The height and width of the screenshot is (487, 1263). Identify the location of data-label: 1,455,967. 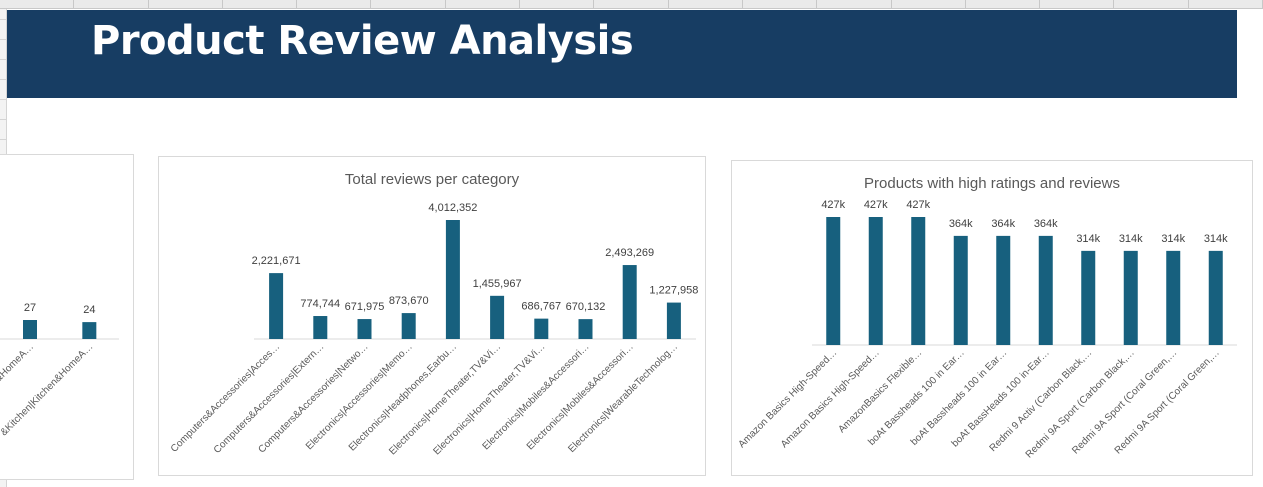
(497, 284).